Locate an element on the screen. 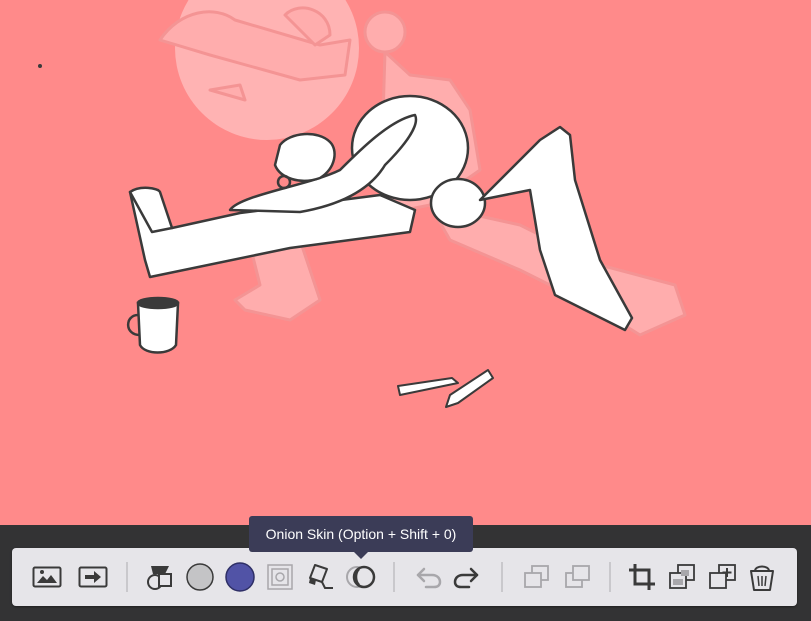  onion-skin-icon is located at coordinates (361, 577).